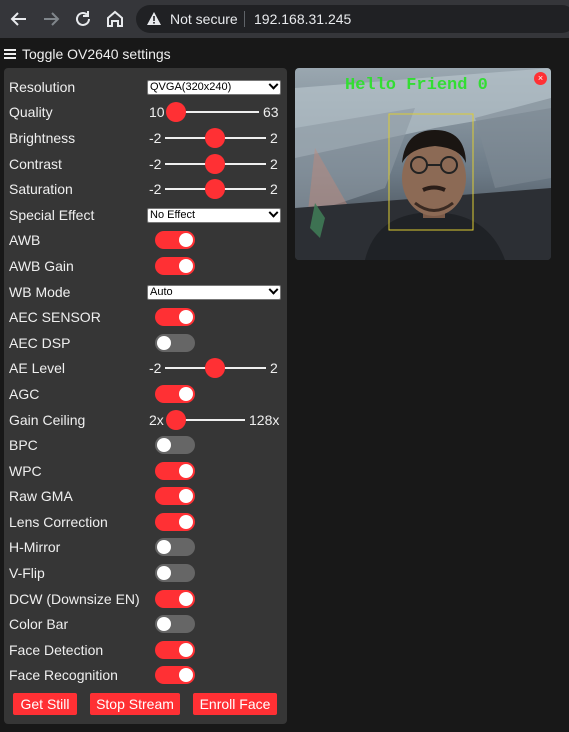 The height and width of the screenshot is (732, 569). What do you see at coordinates (175, 675) in the screenshot?
I see `face-recognition-toggle` at bounding box center [175, 675].